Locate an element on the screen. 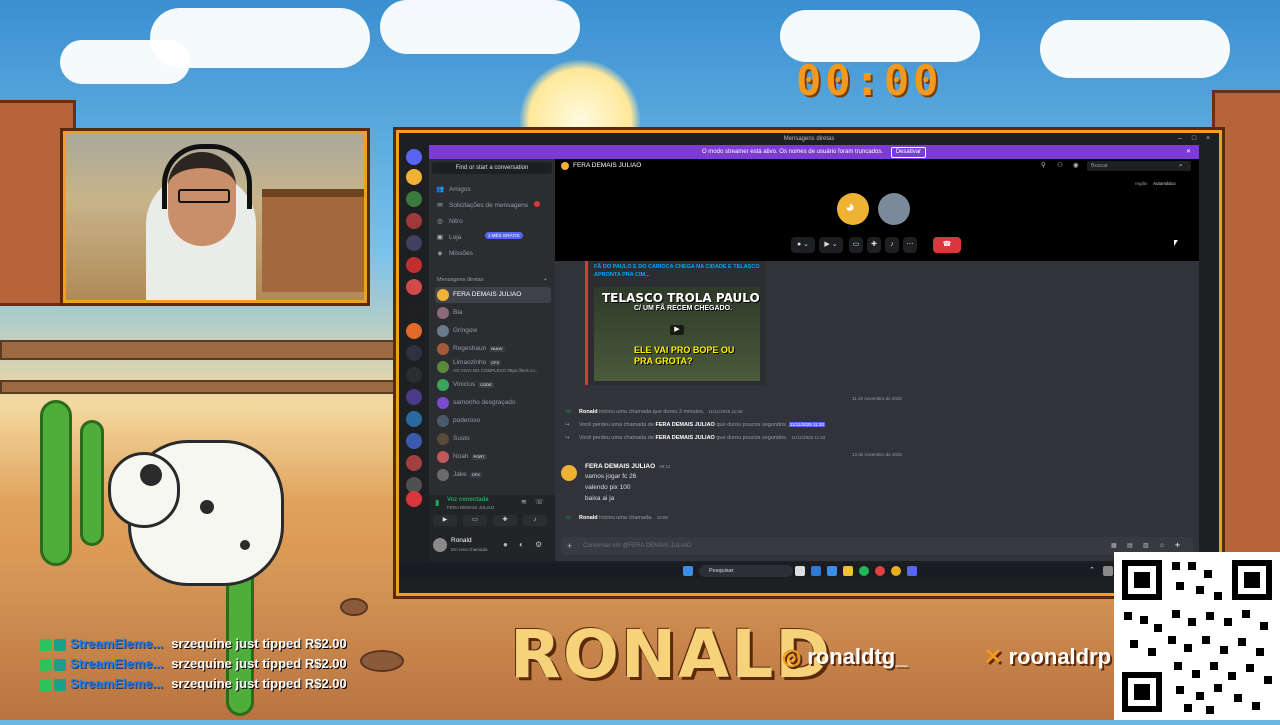 The height and width of the screenshot is (725, 1280). nav-friends: 👥 Amigos is located at coordinates (492, 190).